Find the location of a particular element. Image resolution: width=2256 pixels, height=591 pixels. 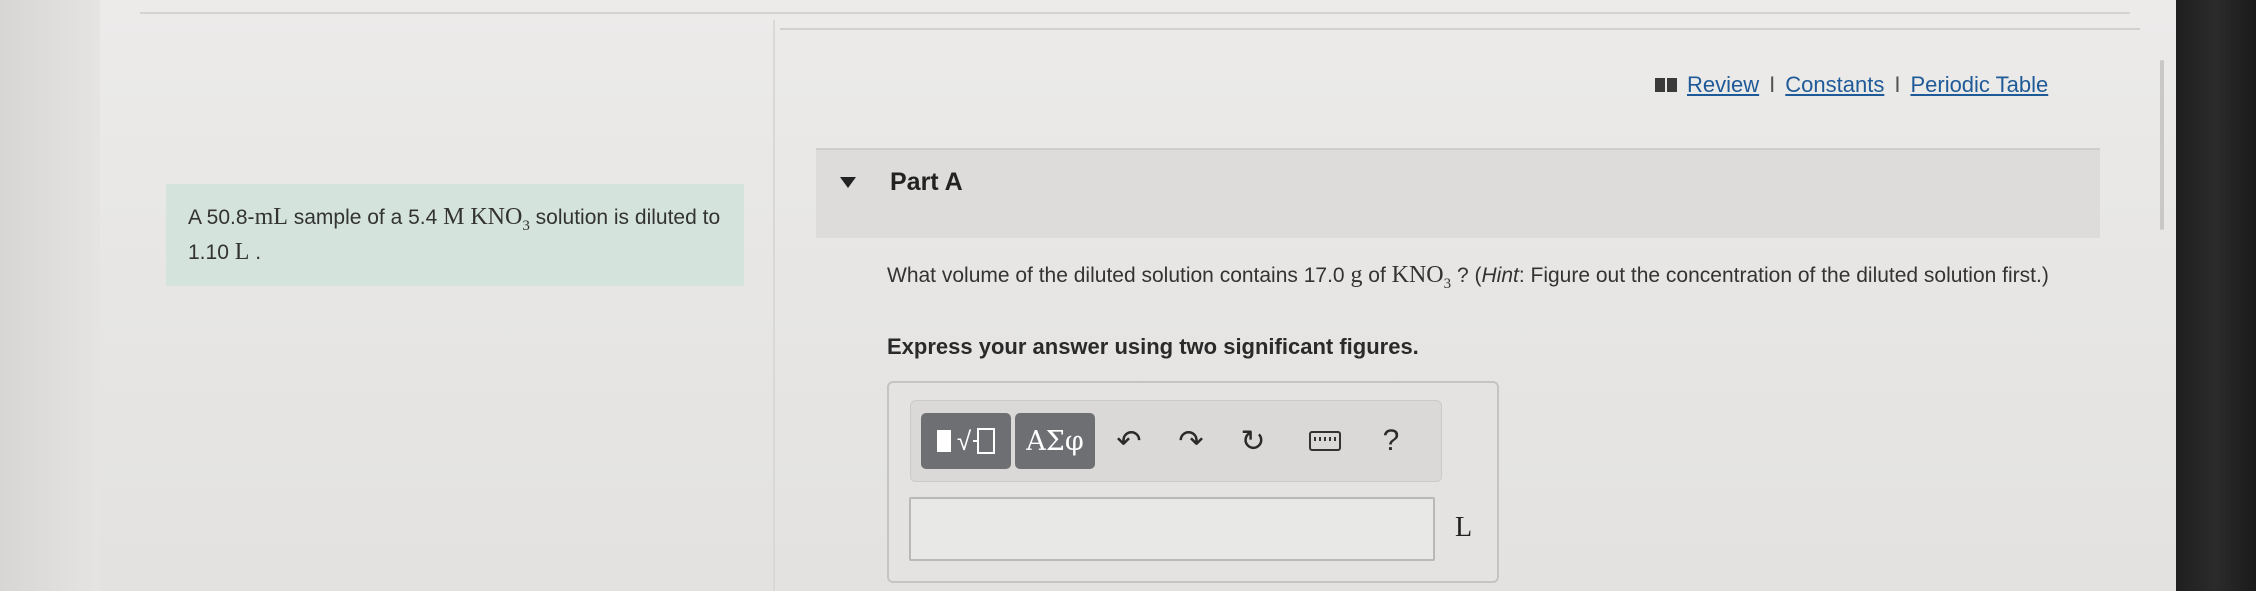

book-icon is located at coordinates (1666, 85).